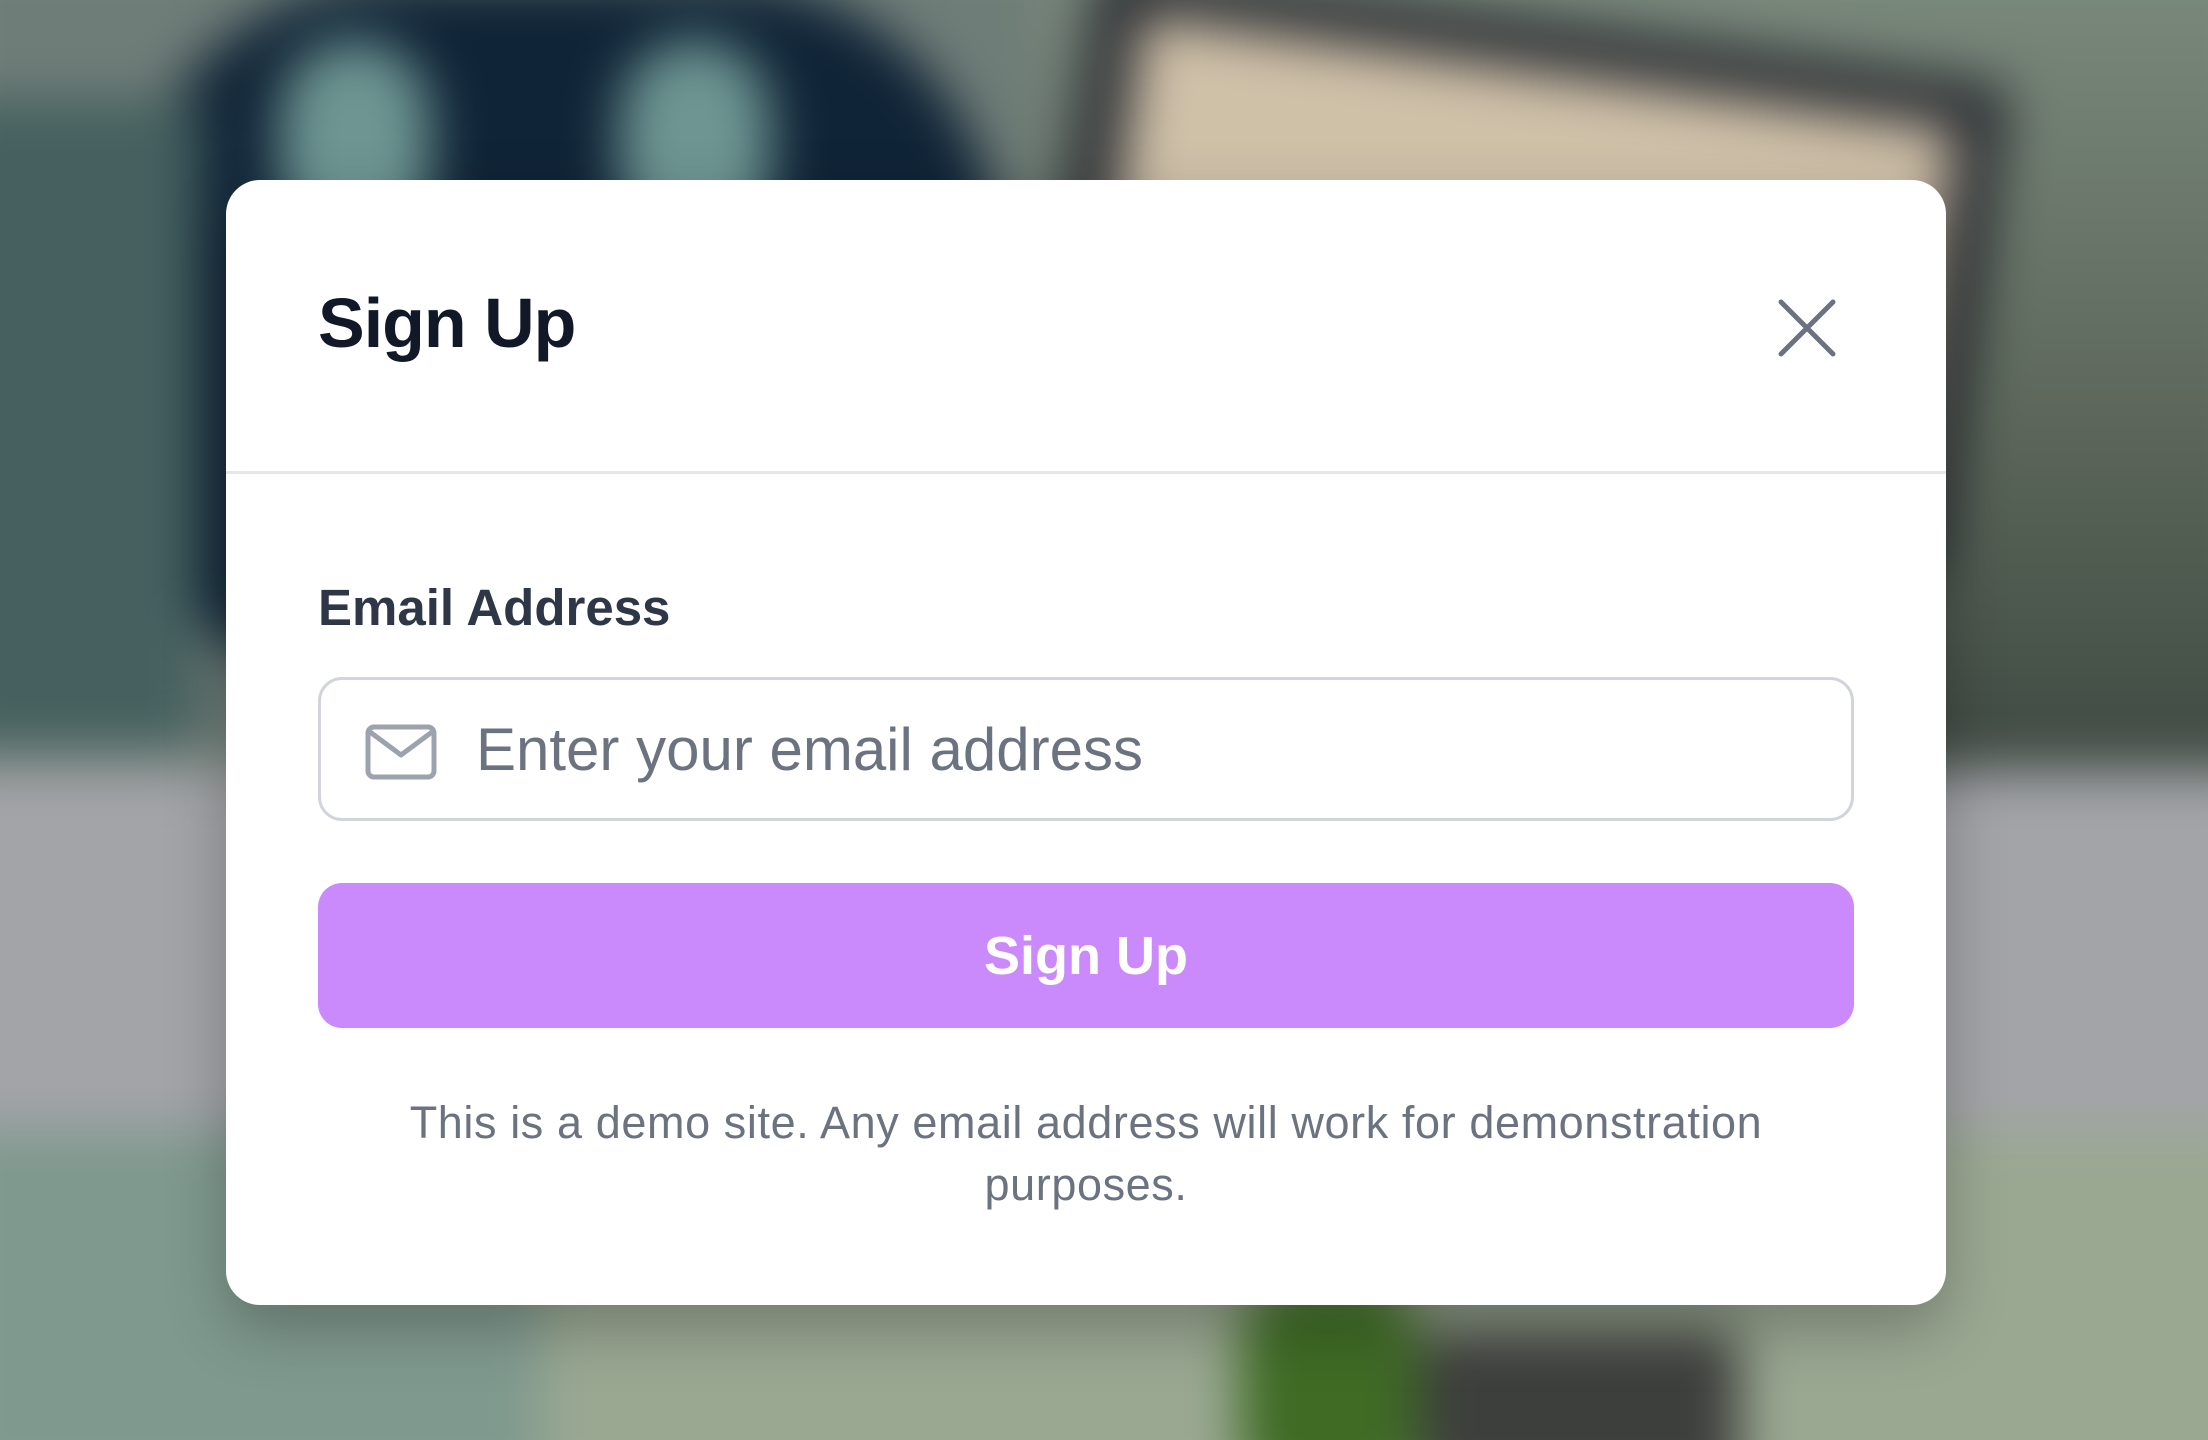 The width and height of the screenshot is (2208, 1440). I want to click on close-icon, so click(1807, 328).